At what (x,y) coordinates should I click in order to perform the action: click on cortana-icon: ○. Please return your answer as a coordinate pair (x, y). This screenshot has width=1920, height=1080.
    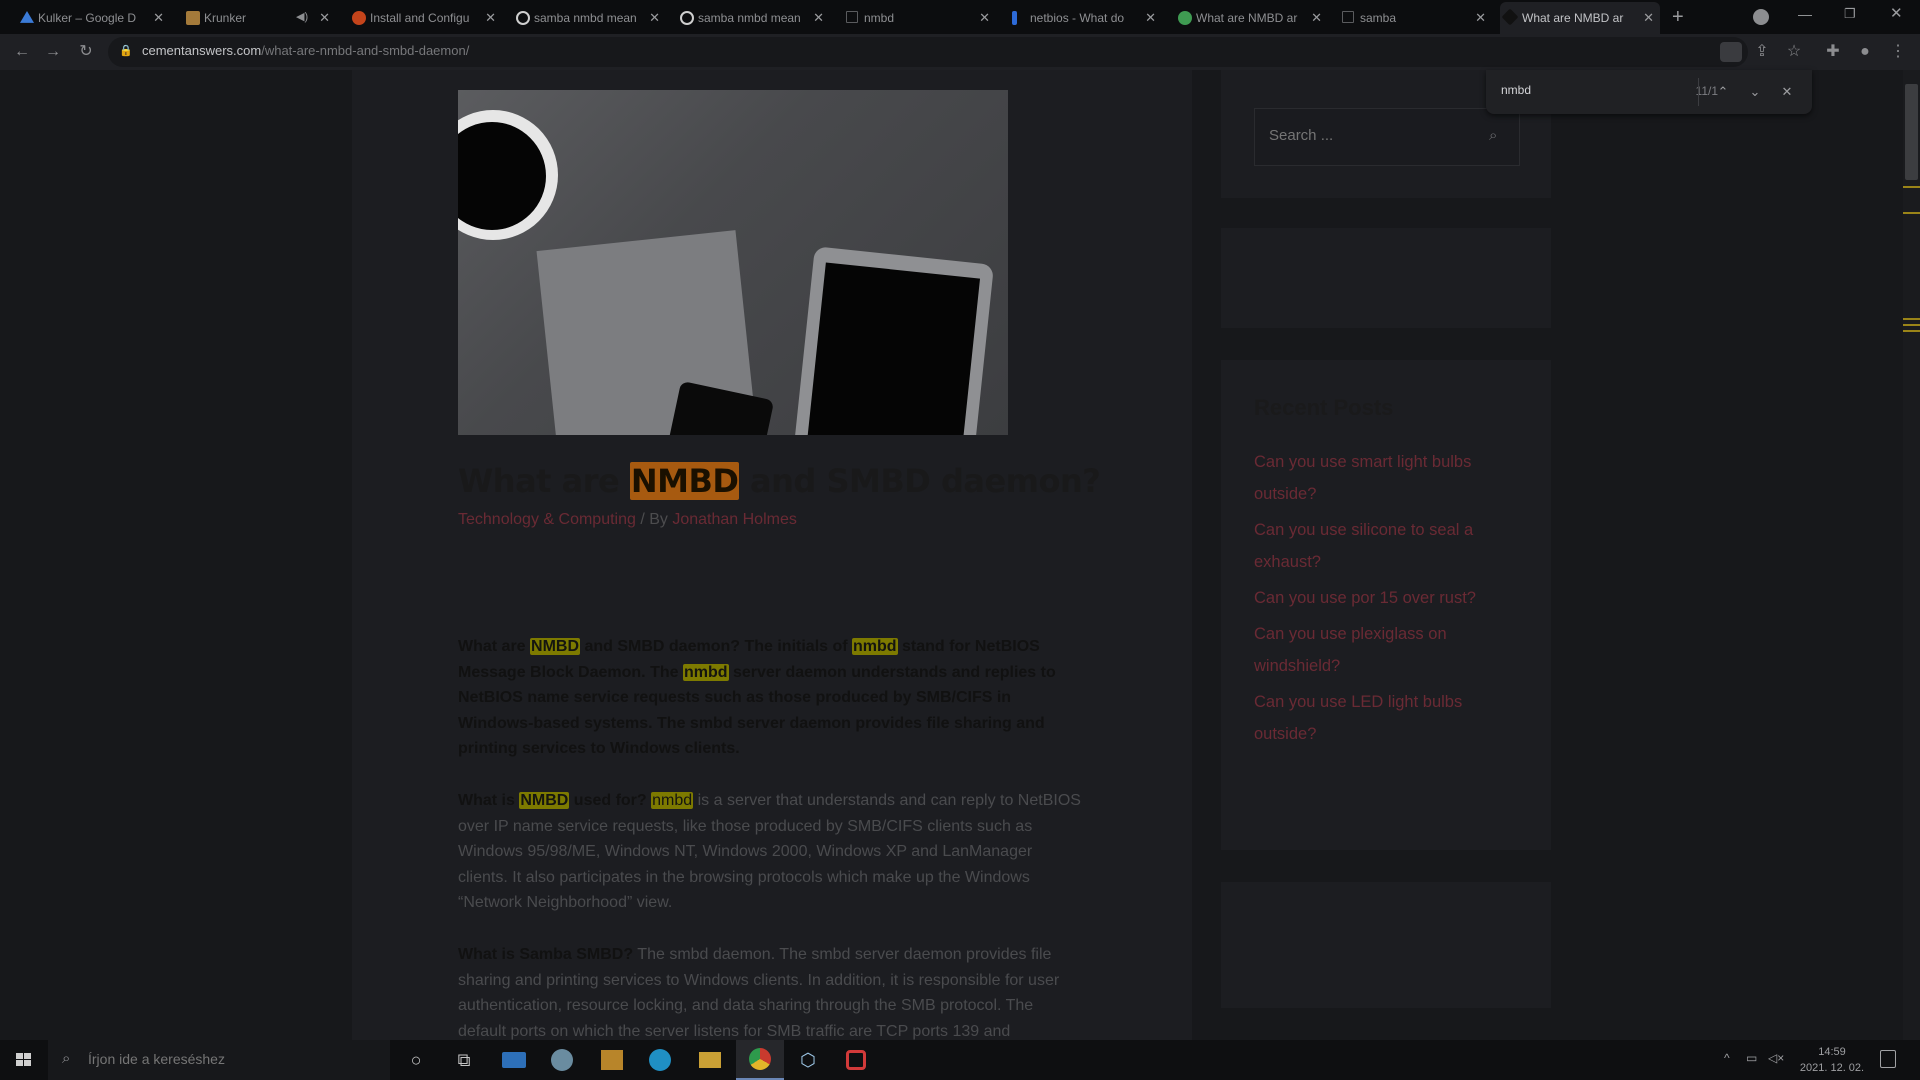
    Looking at the image, I should click on (416, 1060).